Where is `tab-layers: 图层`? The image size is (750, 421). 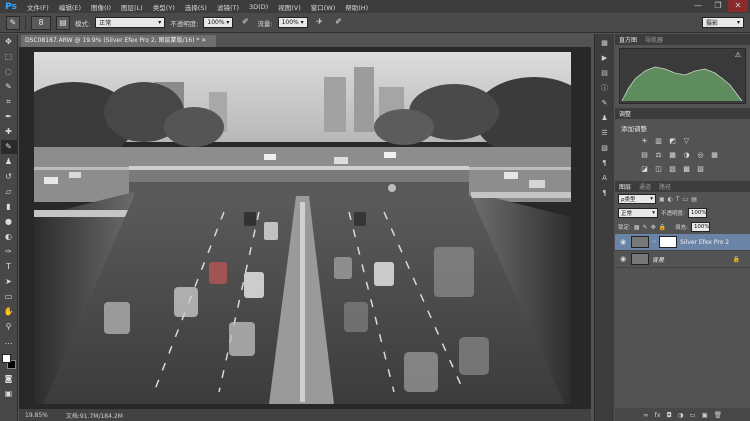 tab-layers: 图层 is located at coordinates (625, 186).